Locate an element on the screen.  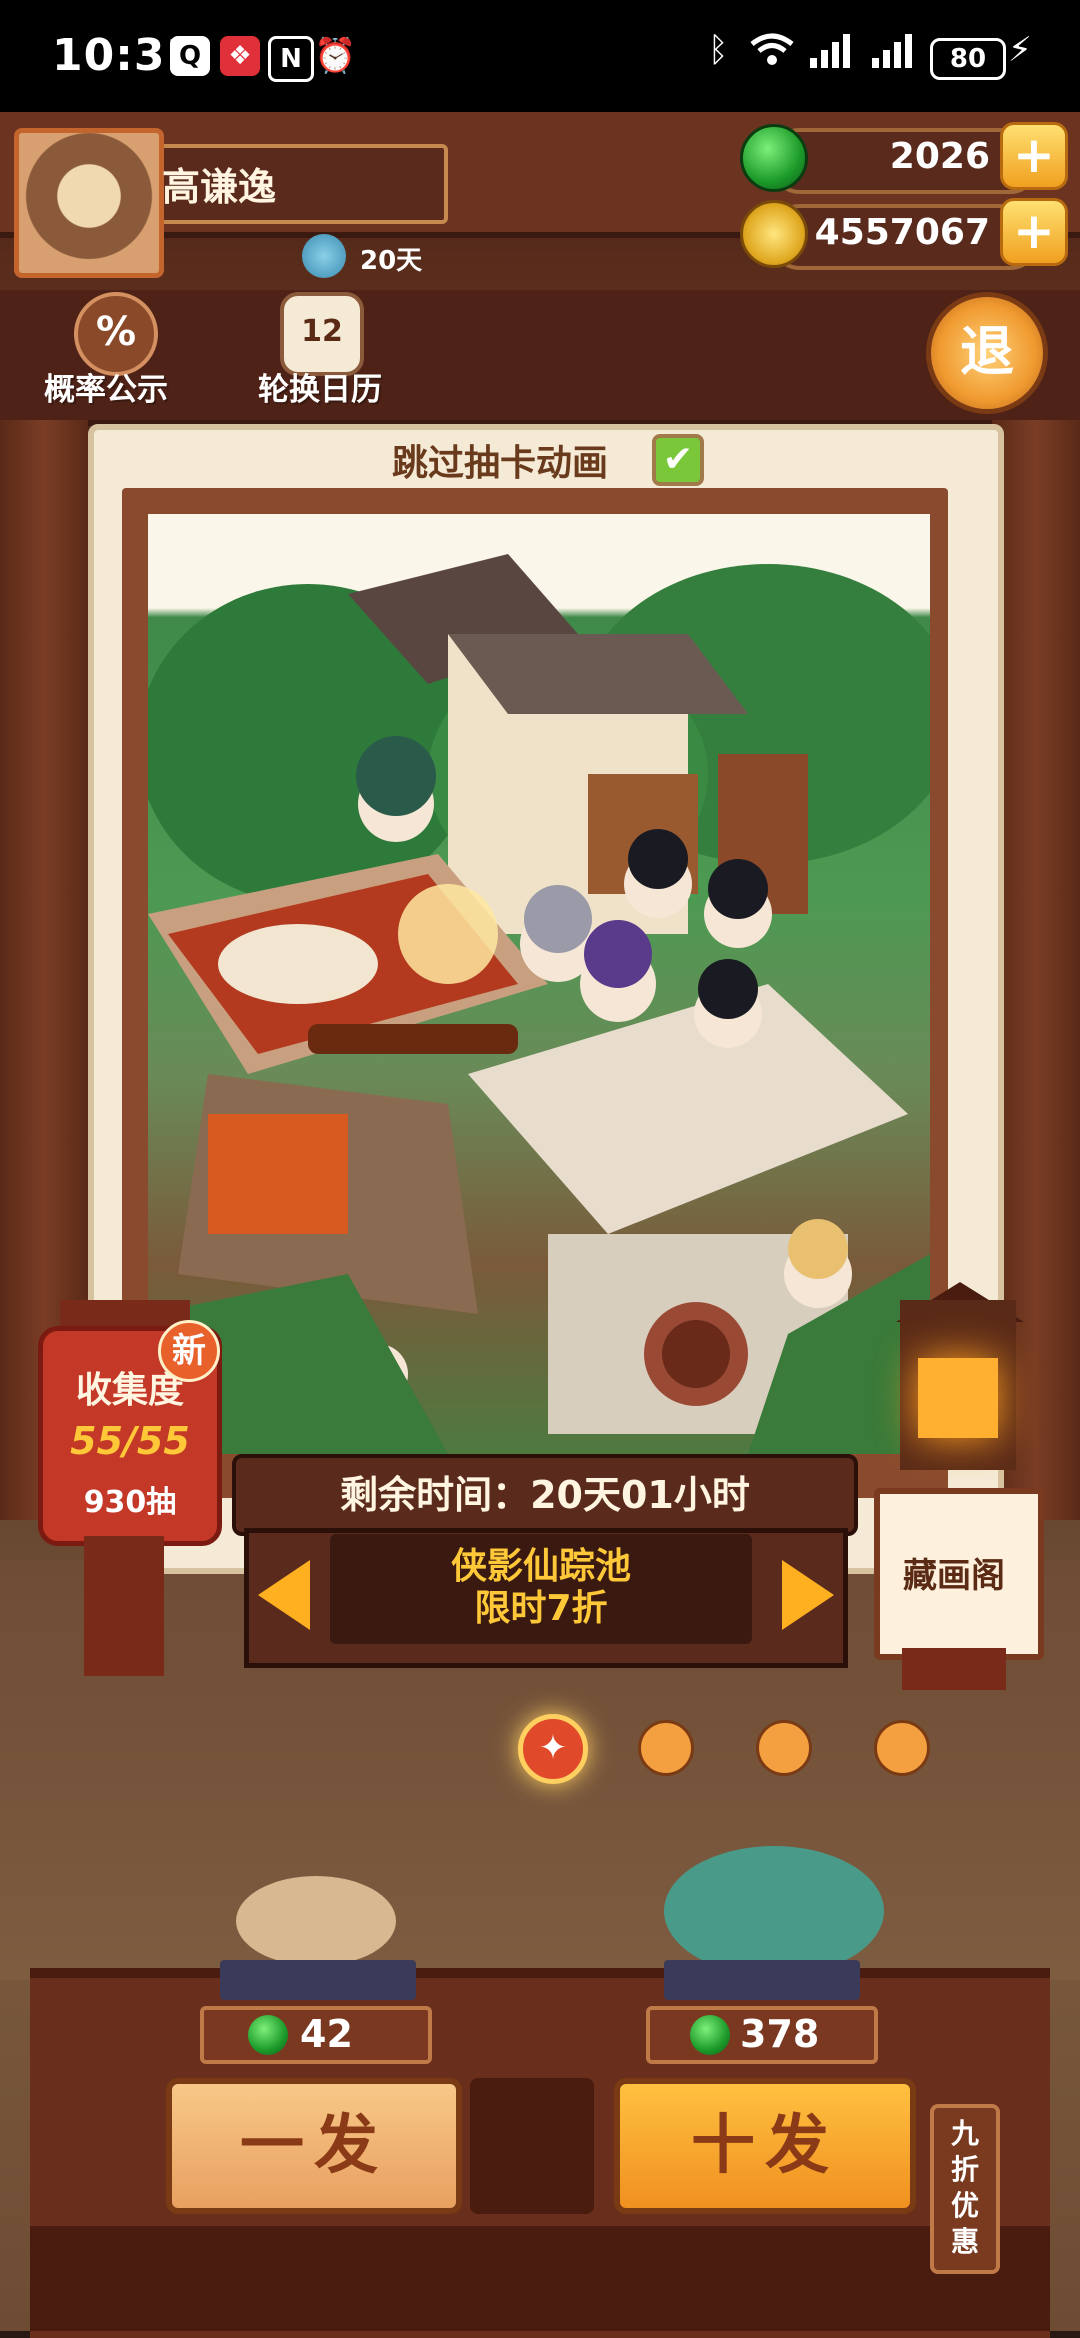
exit-button: 退 is located at coordinates (987, 353).